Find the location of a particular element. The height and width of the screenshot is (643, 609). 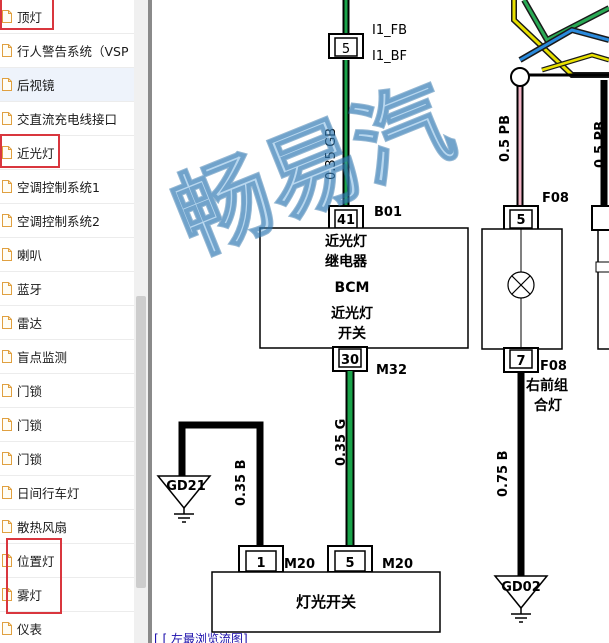

wire-label-black-left: 0.35 B is located at coordinates (241, 482).